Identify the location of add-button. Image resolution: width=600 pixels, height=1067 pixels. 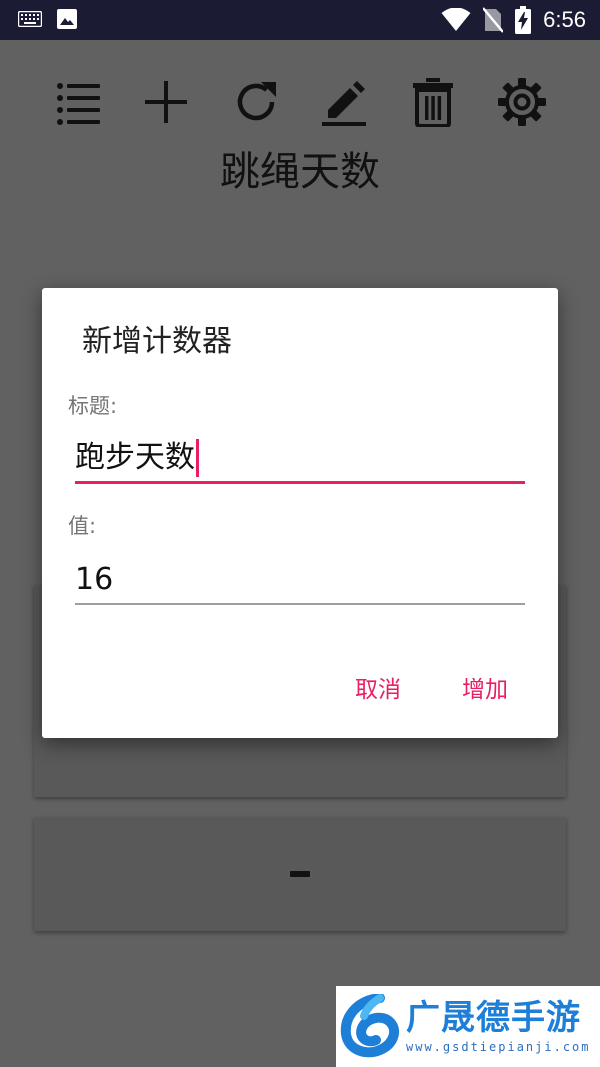
(166, 102).